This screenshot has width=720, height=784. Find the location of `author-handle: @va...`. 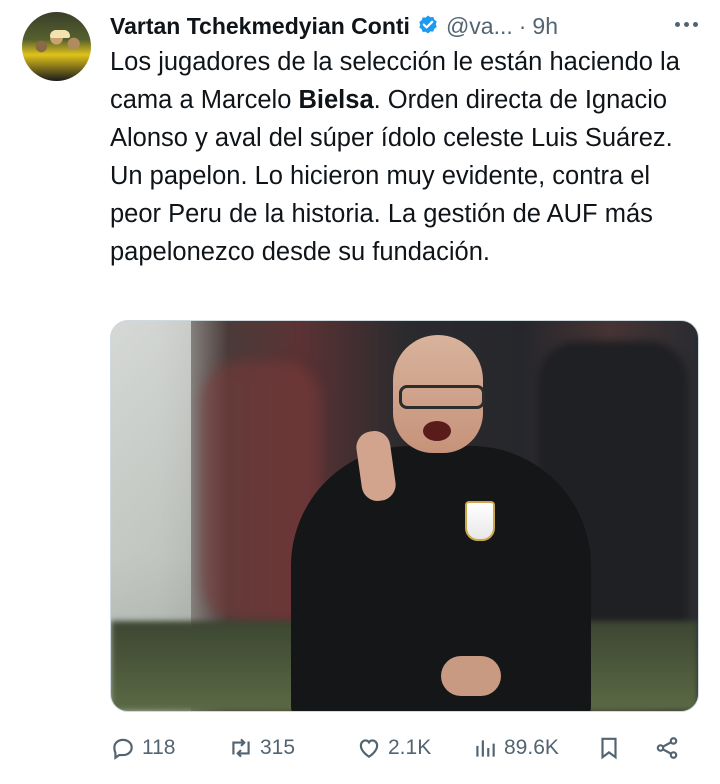

author-handle: @va... is located at coordinates (479, 26).